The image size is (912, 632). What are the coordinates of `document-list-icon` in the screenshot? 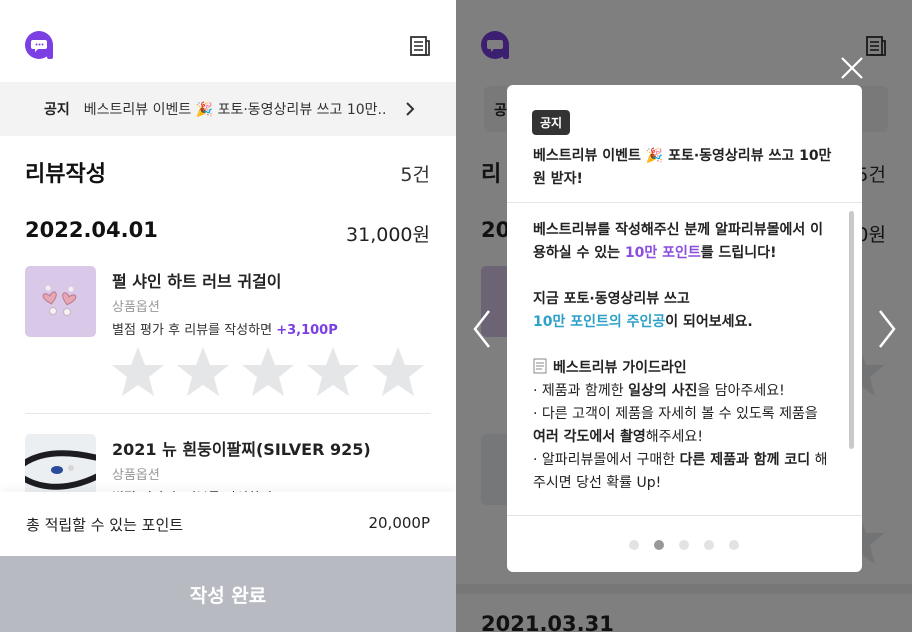 It's located at (420, 46).